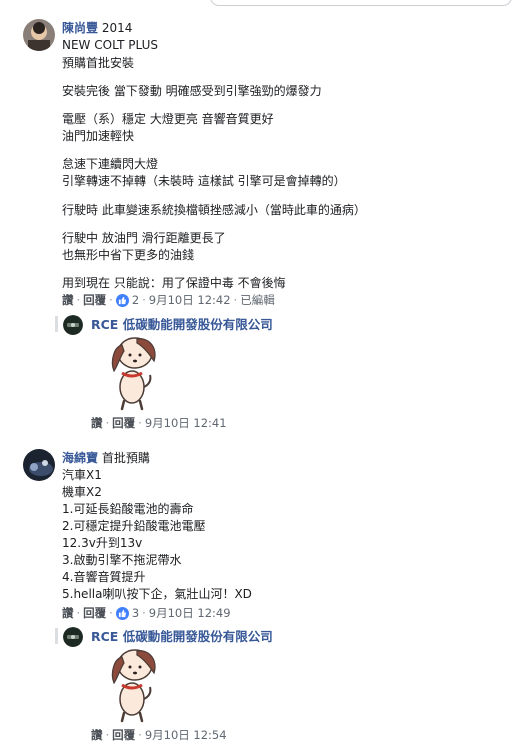 This screenshot has height=748, width=517. Describe the element at coordinates (117, 28) in the screenshot. I see `comment-author-suffix: 2014` at that location.